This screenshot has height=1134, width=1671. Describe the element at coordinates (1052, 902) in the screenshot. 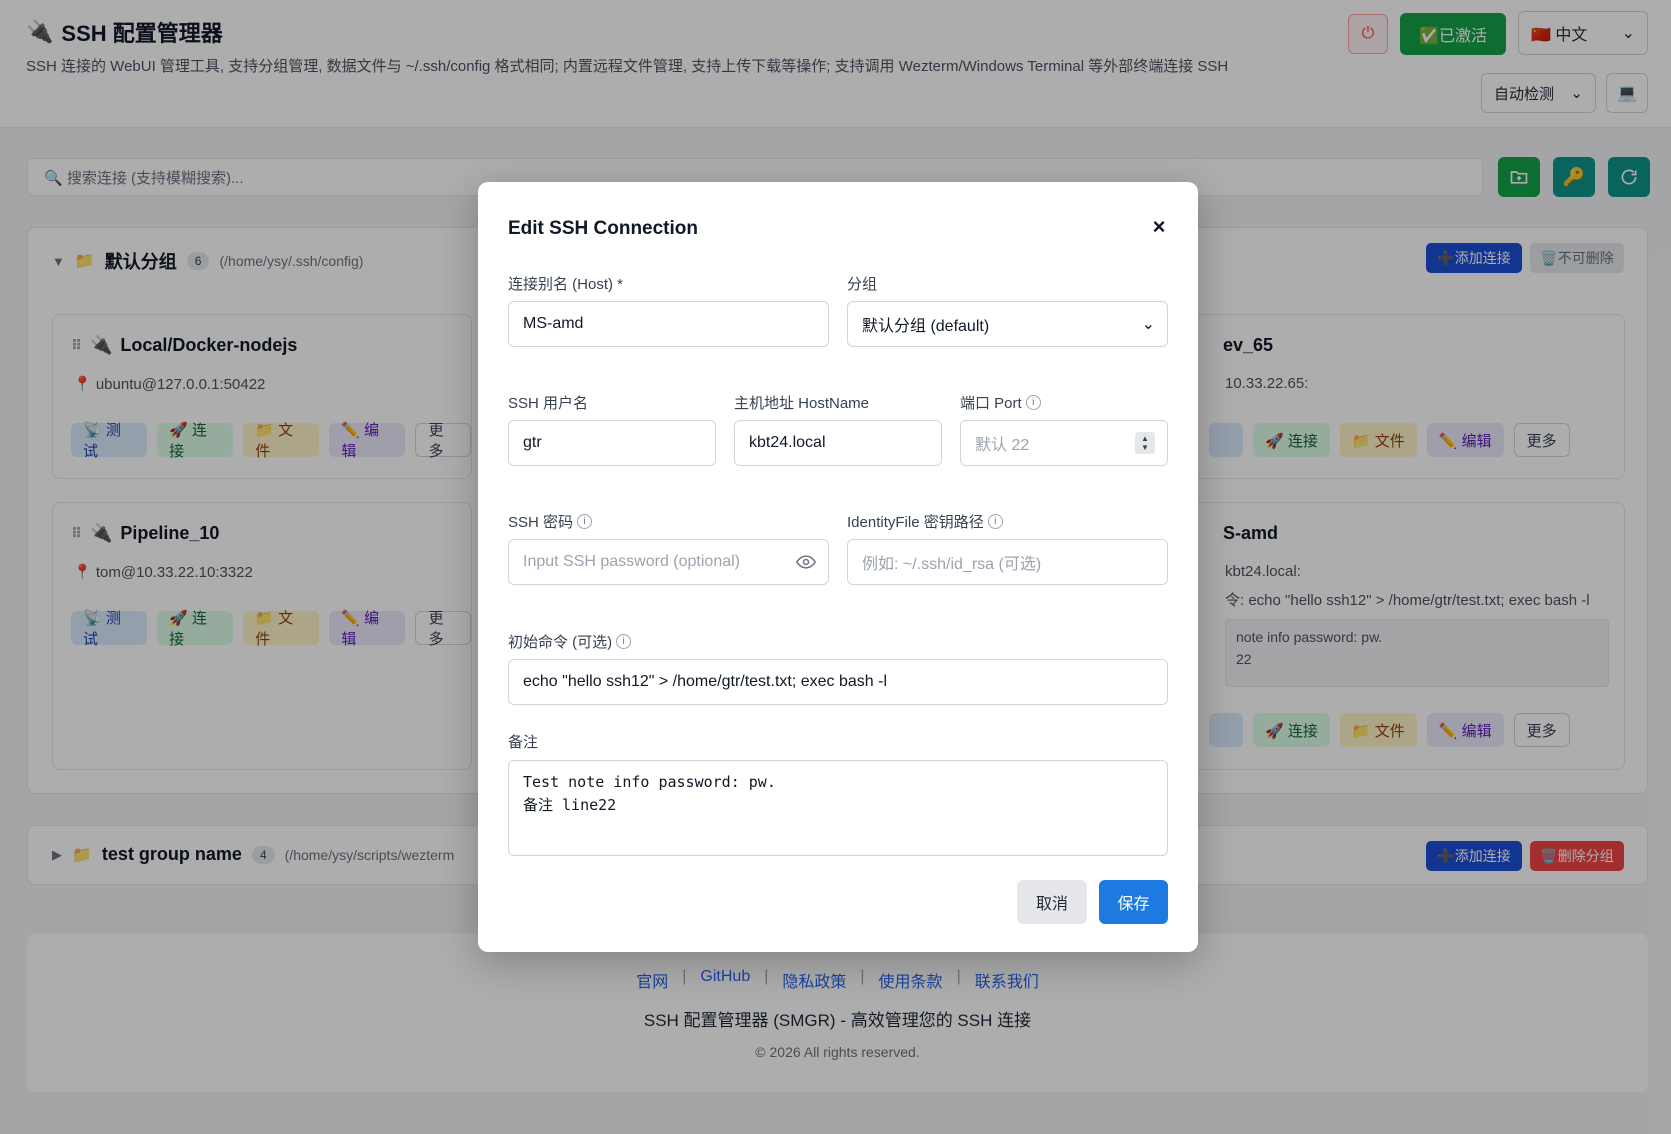

I see `cancel-button: 取消` at that location.